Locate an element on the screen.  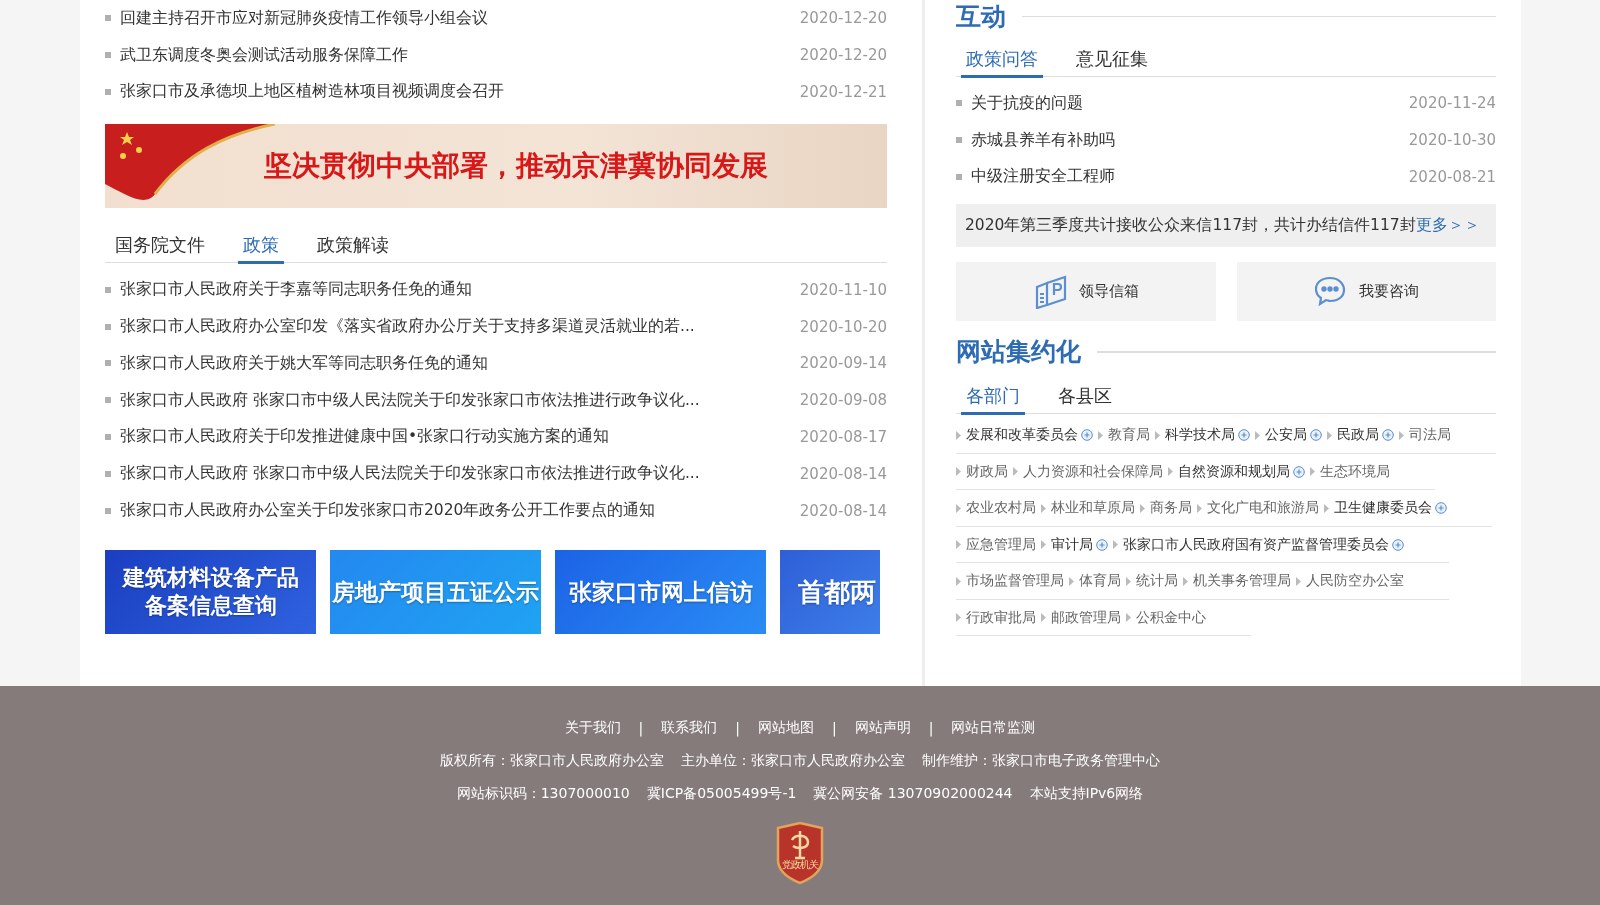
service-button: 我要咨询 is located at coordinates (1366, 292).